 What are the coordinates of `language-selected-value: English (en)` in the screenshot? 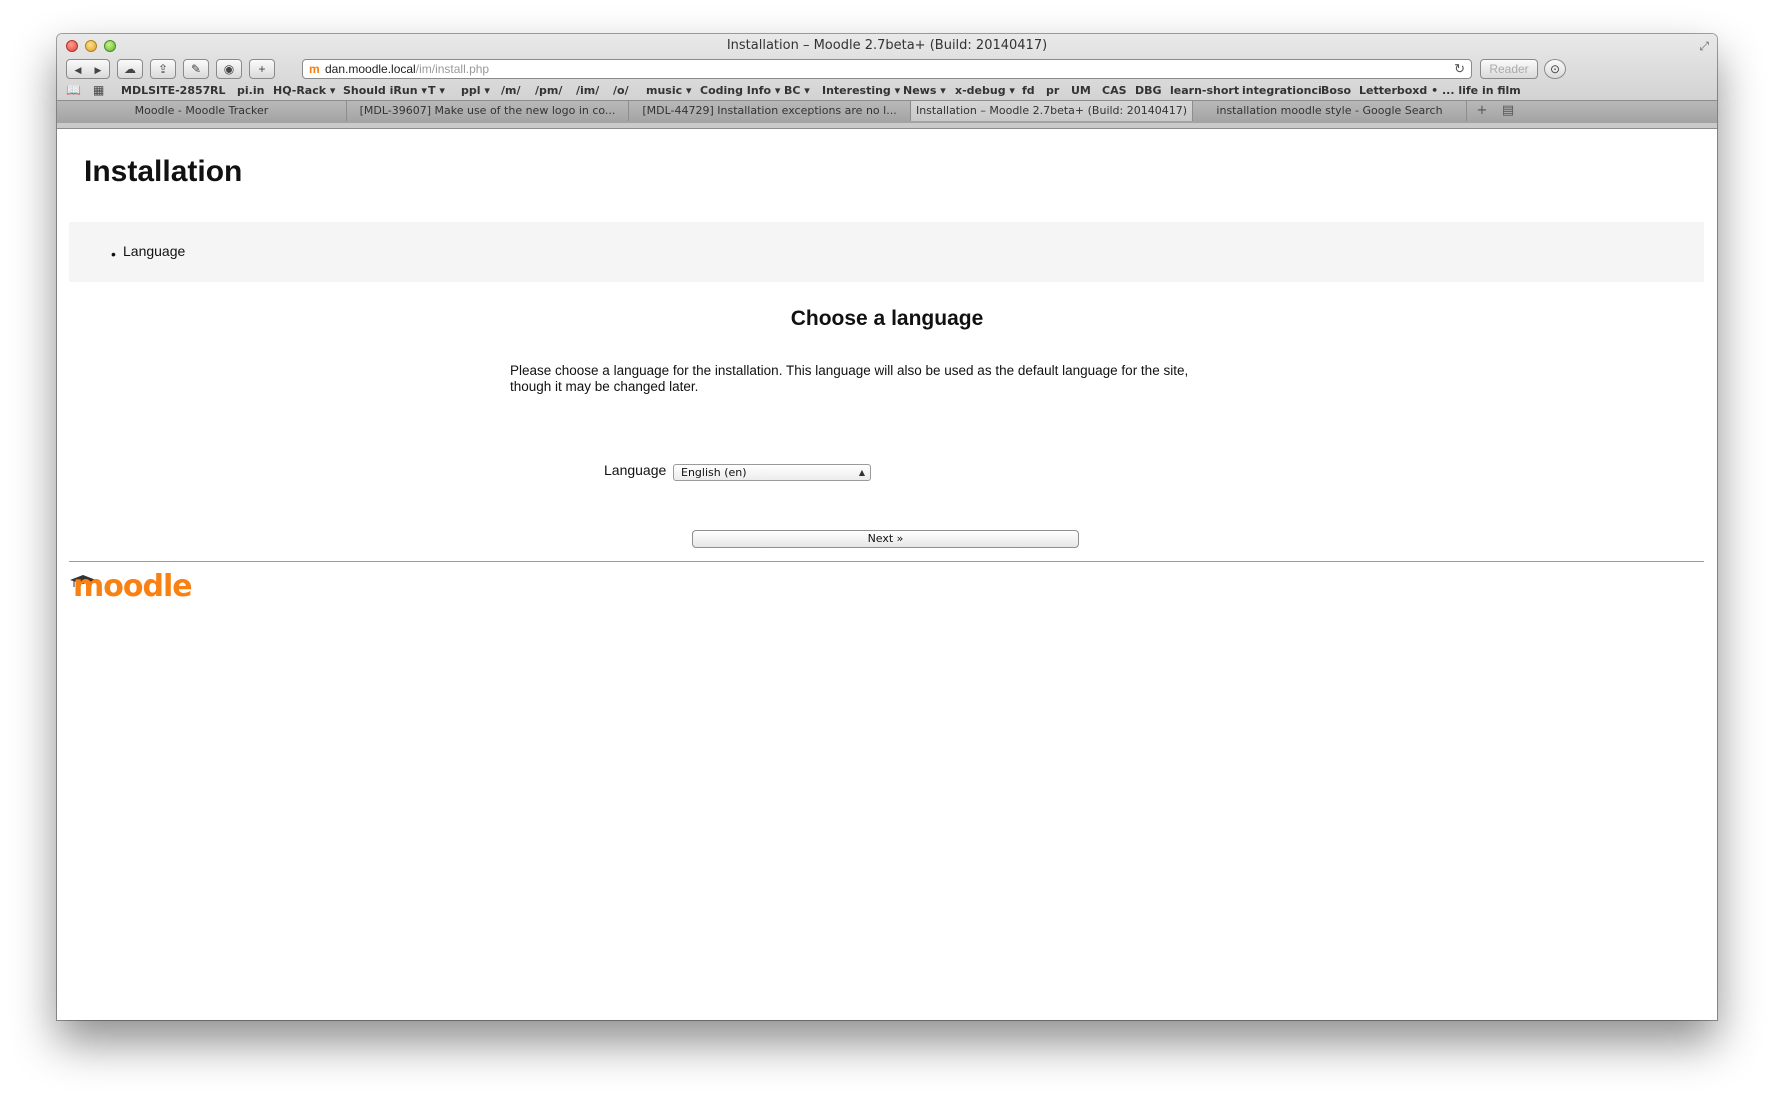 It's located at (714, 472).